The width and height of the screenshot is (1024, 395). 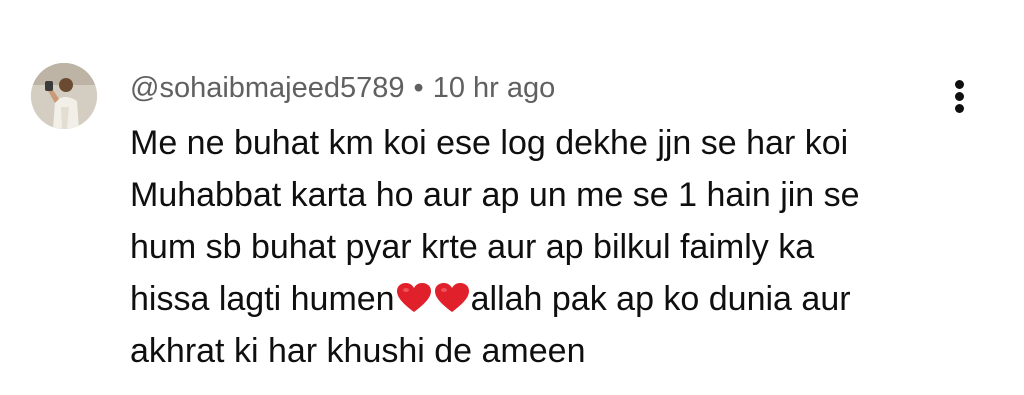 What do you see at coordinates (267, 88) in the screenshot?
I see `author-handle: @sohaibmajeed5789` at bounding box center [267, 88].